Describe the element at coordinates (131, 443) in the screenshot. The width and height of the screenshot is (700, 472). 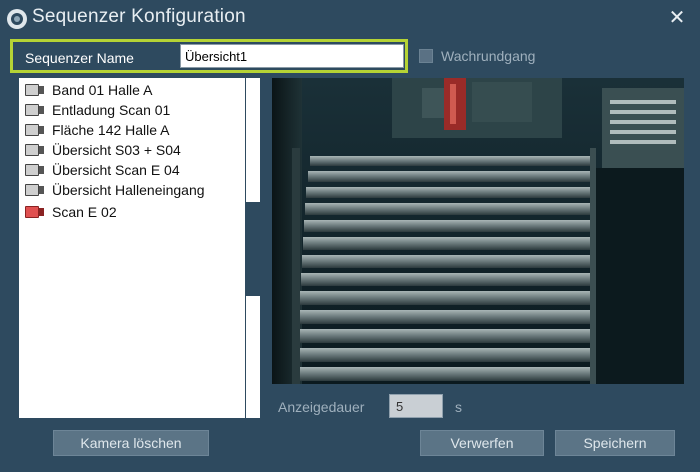
I see `delete-camera-button: Kamera löschen` at that location.